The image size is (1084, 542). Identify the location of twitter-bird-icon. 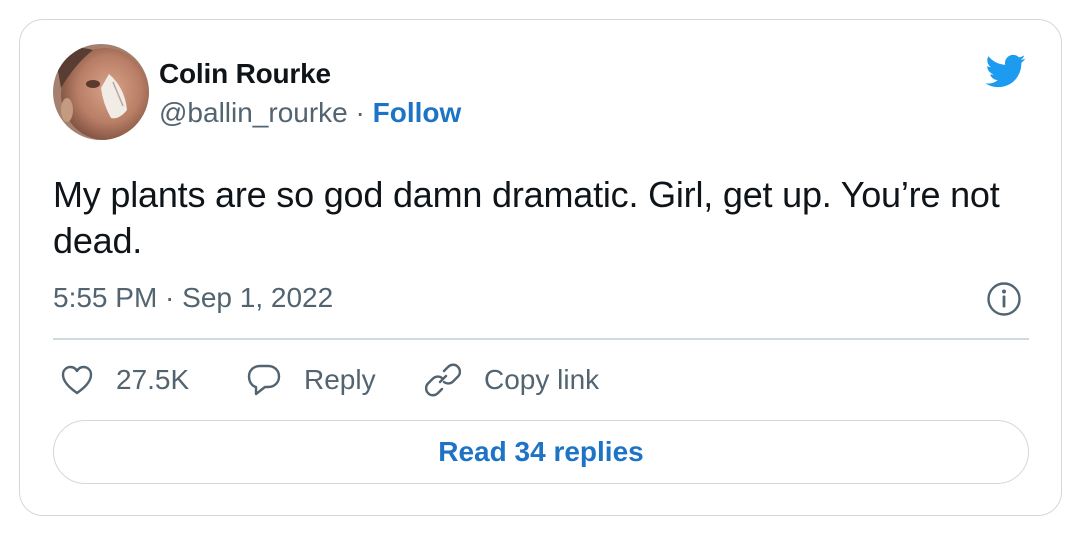
(1005, 71).